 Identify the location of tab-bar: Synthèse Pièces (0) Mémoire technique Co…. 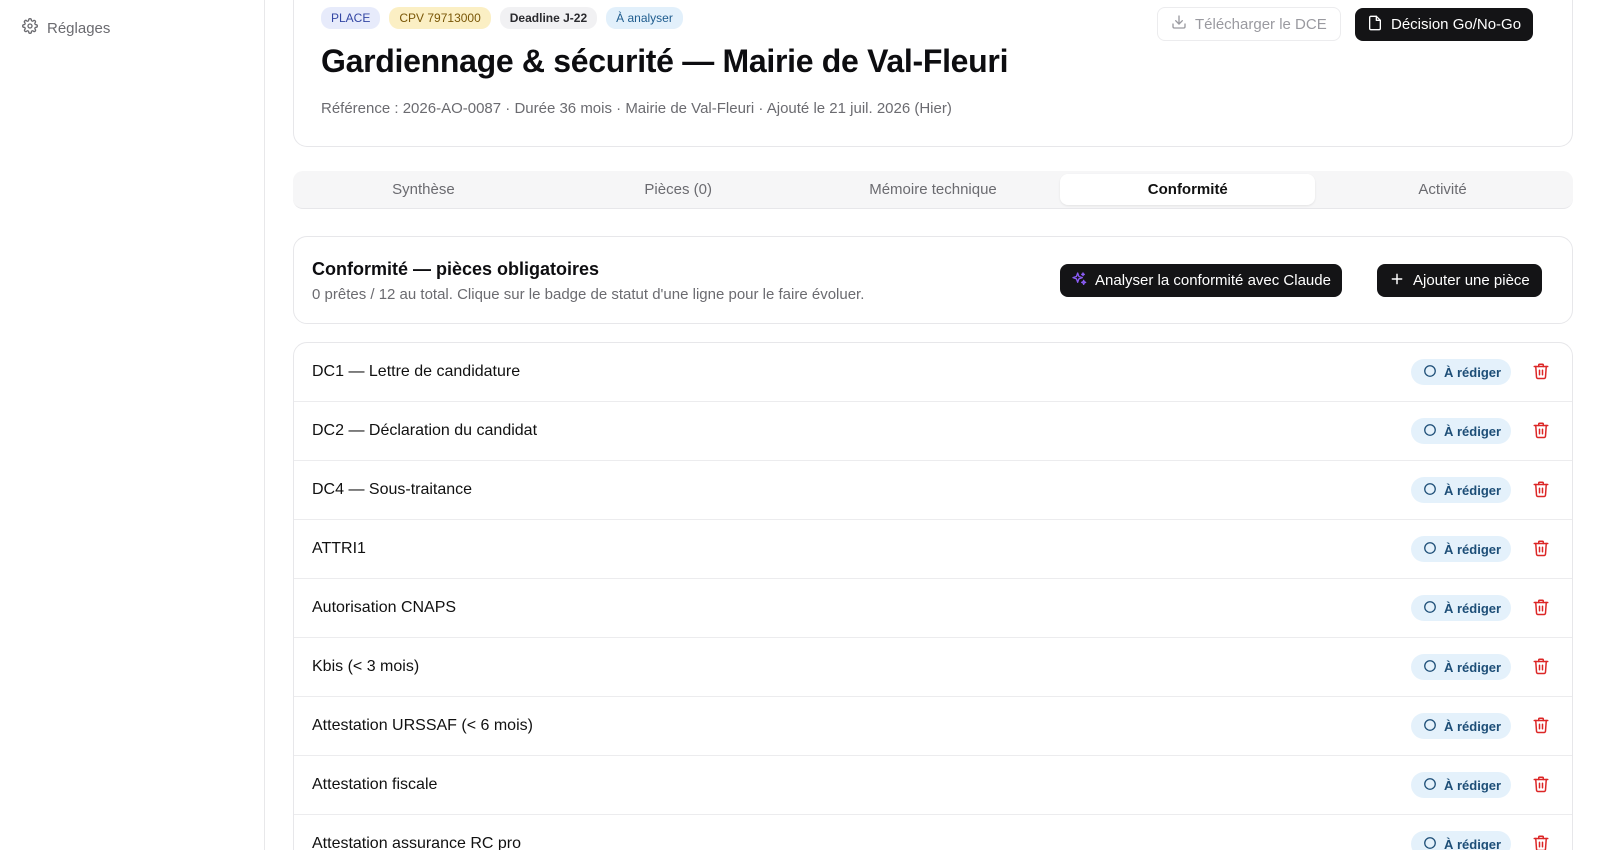
(933, 190).